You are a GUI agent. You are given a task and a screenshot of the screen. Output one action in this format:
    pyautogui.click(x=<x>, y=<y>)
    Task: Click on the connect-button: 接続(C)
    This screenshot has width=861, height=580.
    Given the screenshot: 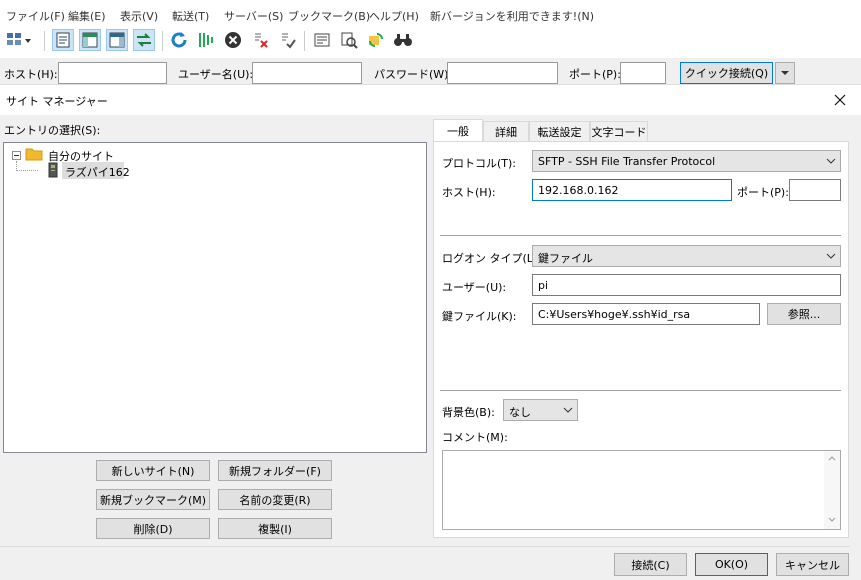 What is the action you would take?
    pyautogui.click(x=650, y=564)
    